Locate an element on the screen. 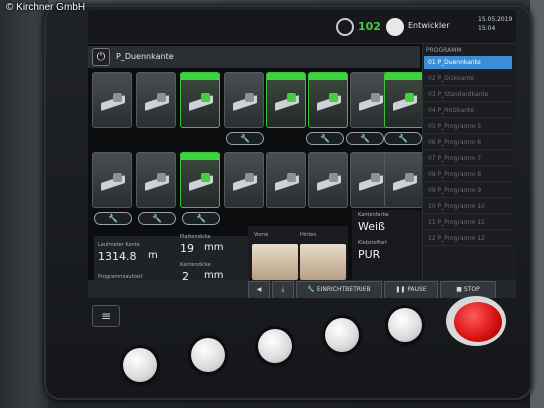 Image resolution: width=544 pixels, height=408 pixels. chamfer-settings-button: 🔧 is located at coordinates (245, 138).